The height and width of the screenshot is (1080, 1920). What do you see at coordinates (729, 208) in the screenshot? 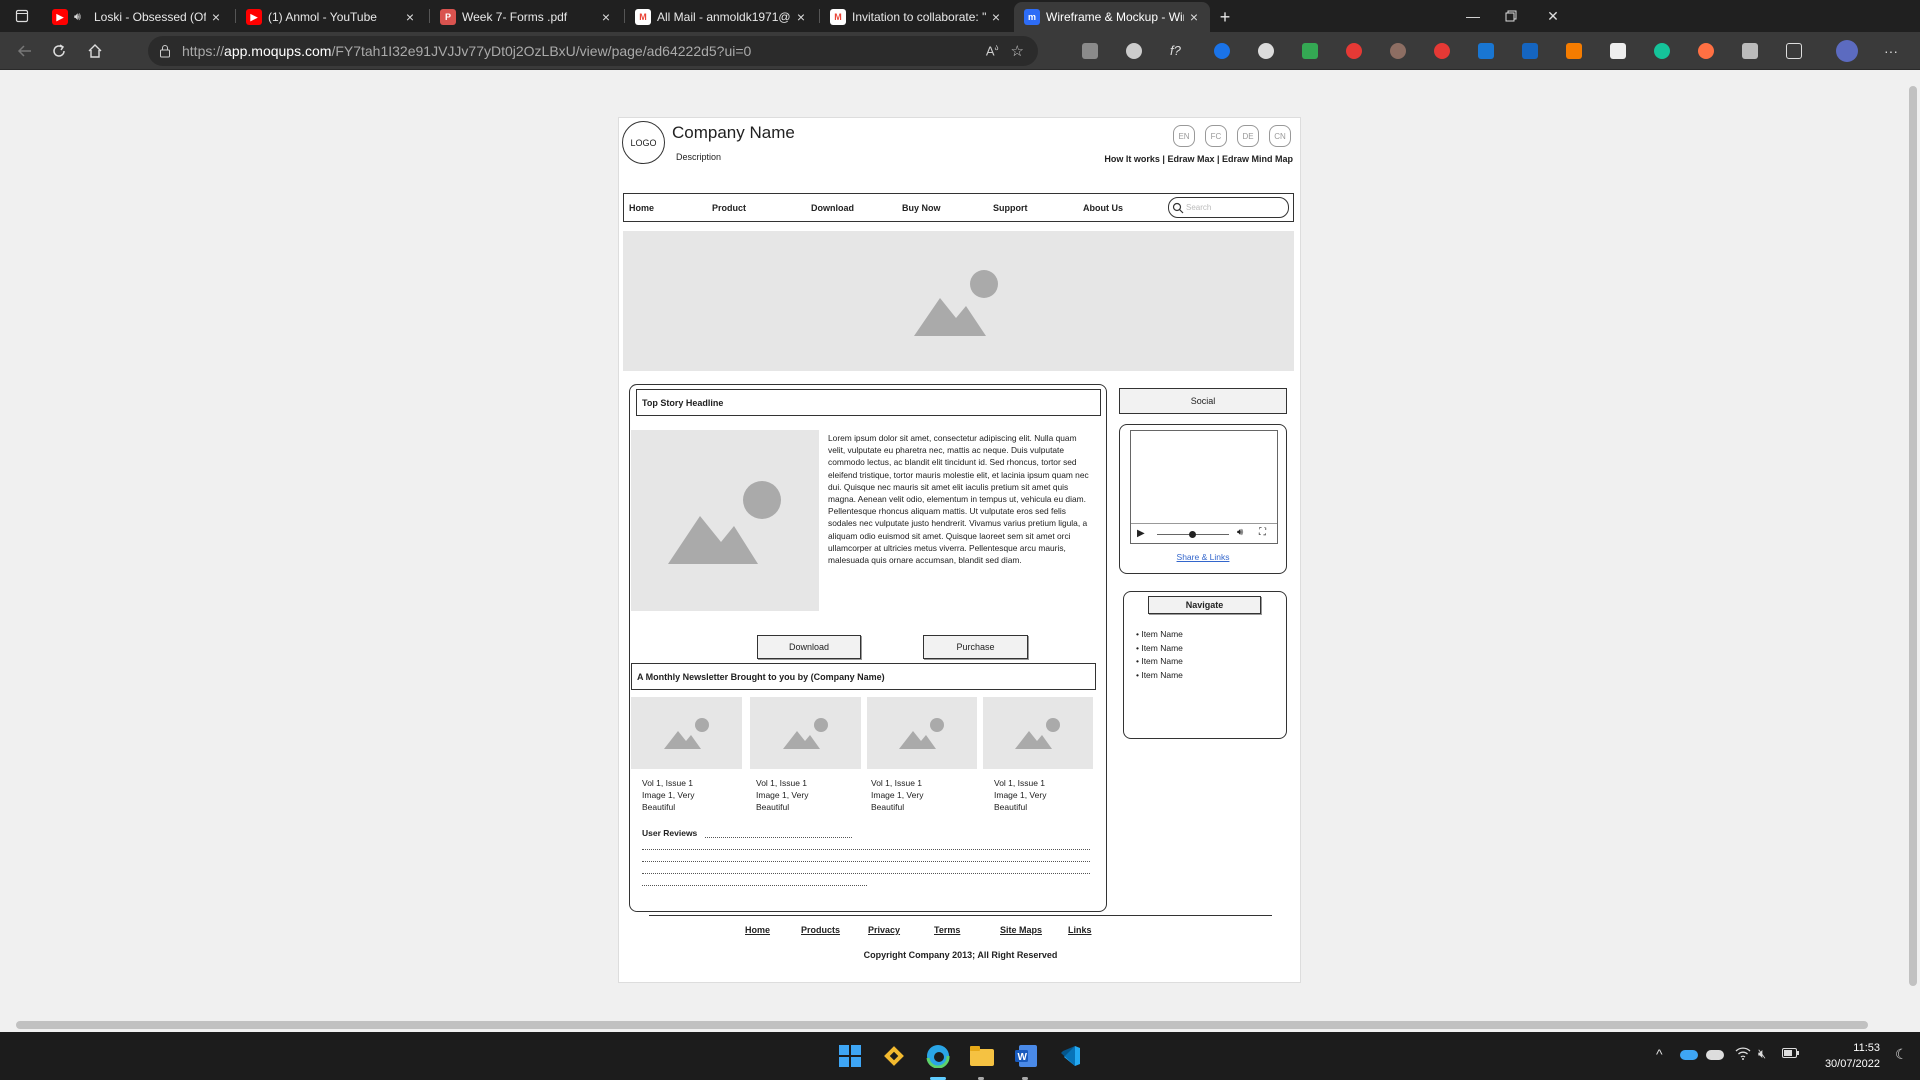
I see `menu-product: Product` at bounding box center [729, 208].